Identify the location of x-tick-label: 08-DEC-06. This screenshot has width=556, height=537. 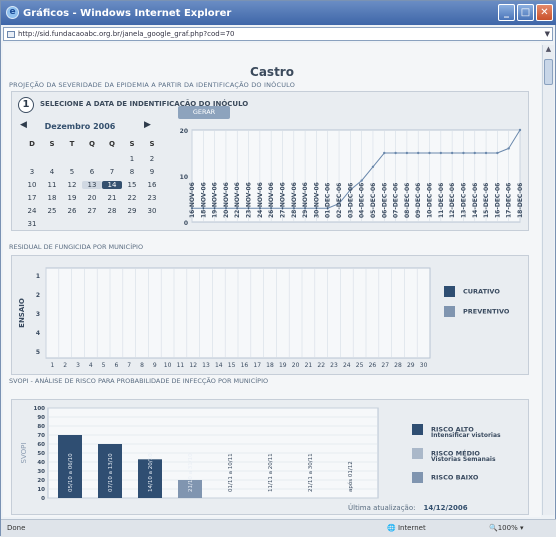
(407, 200).